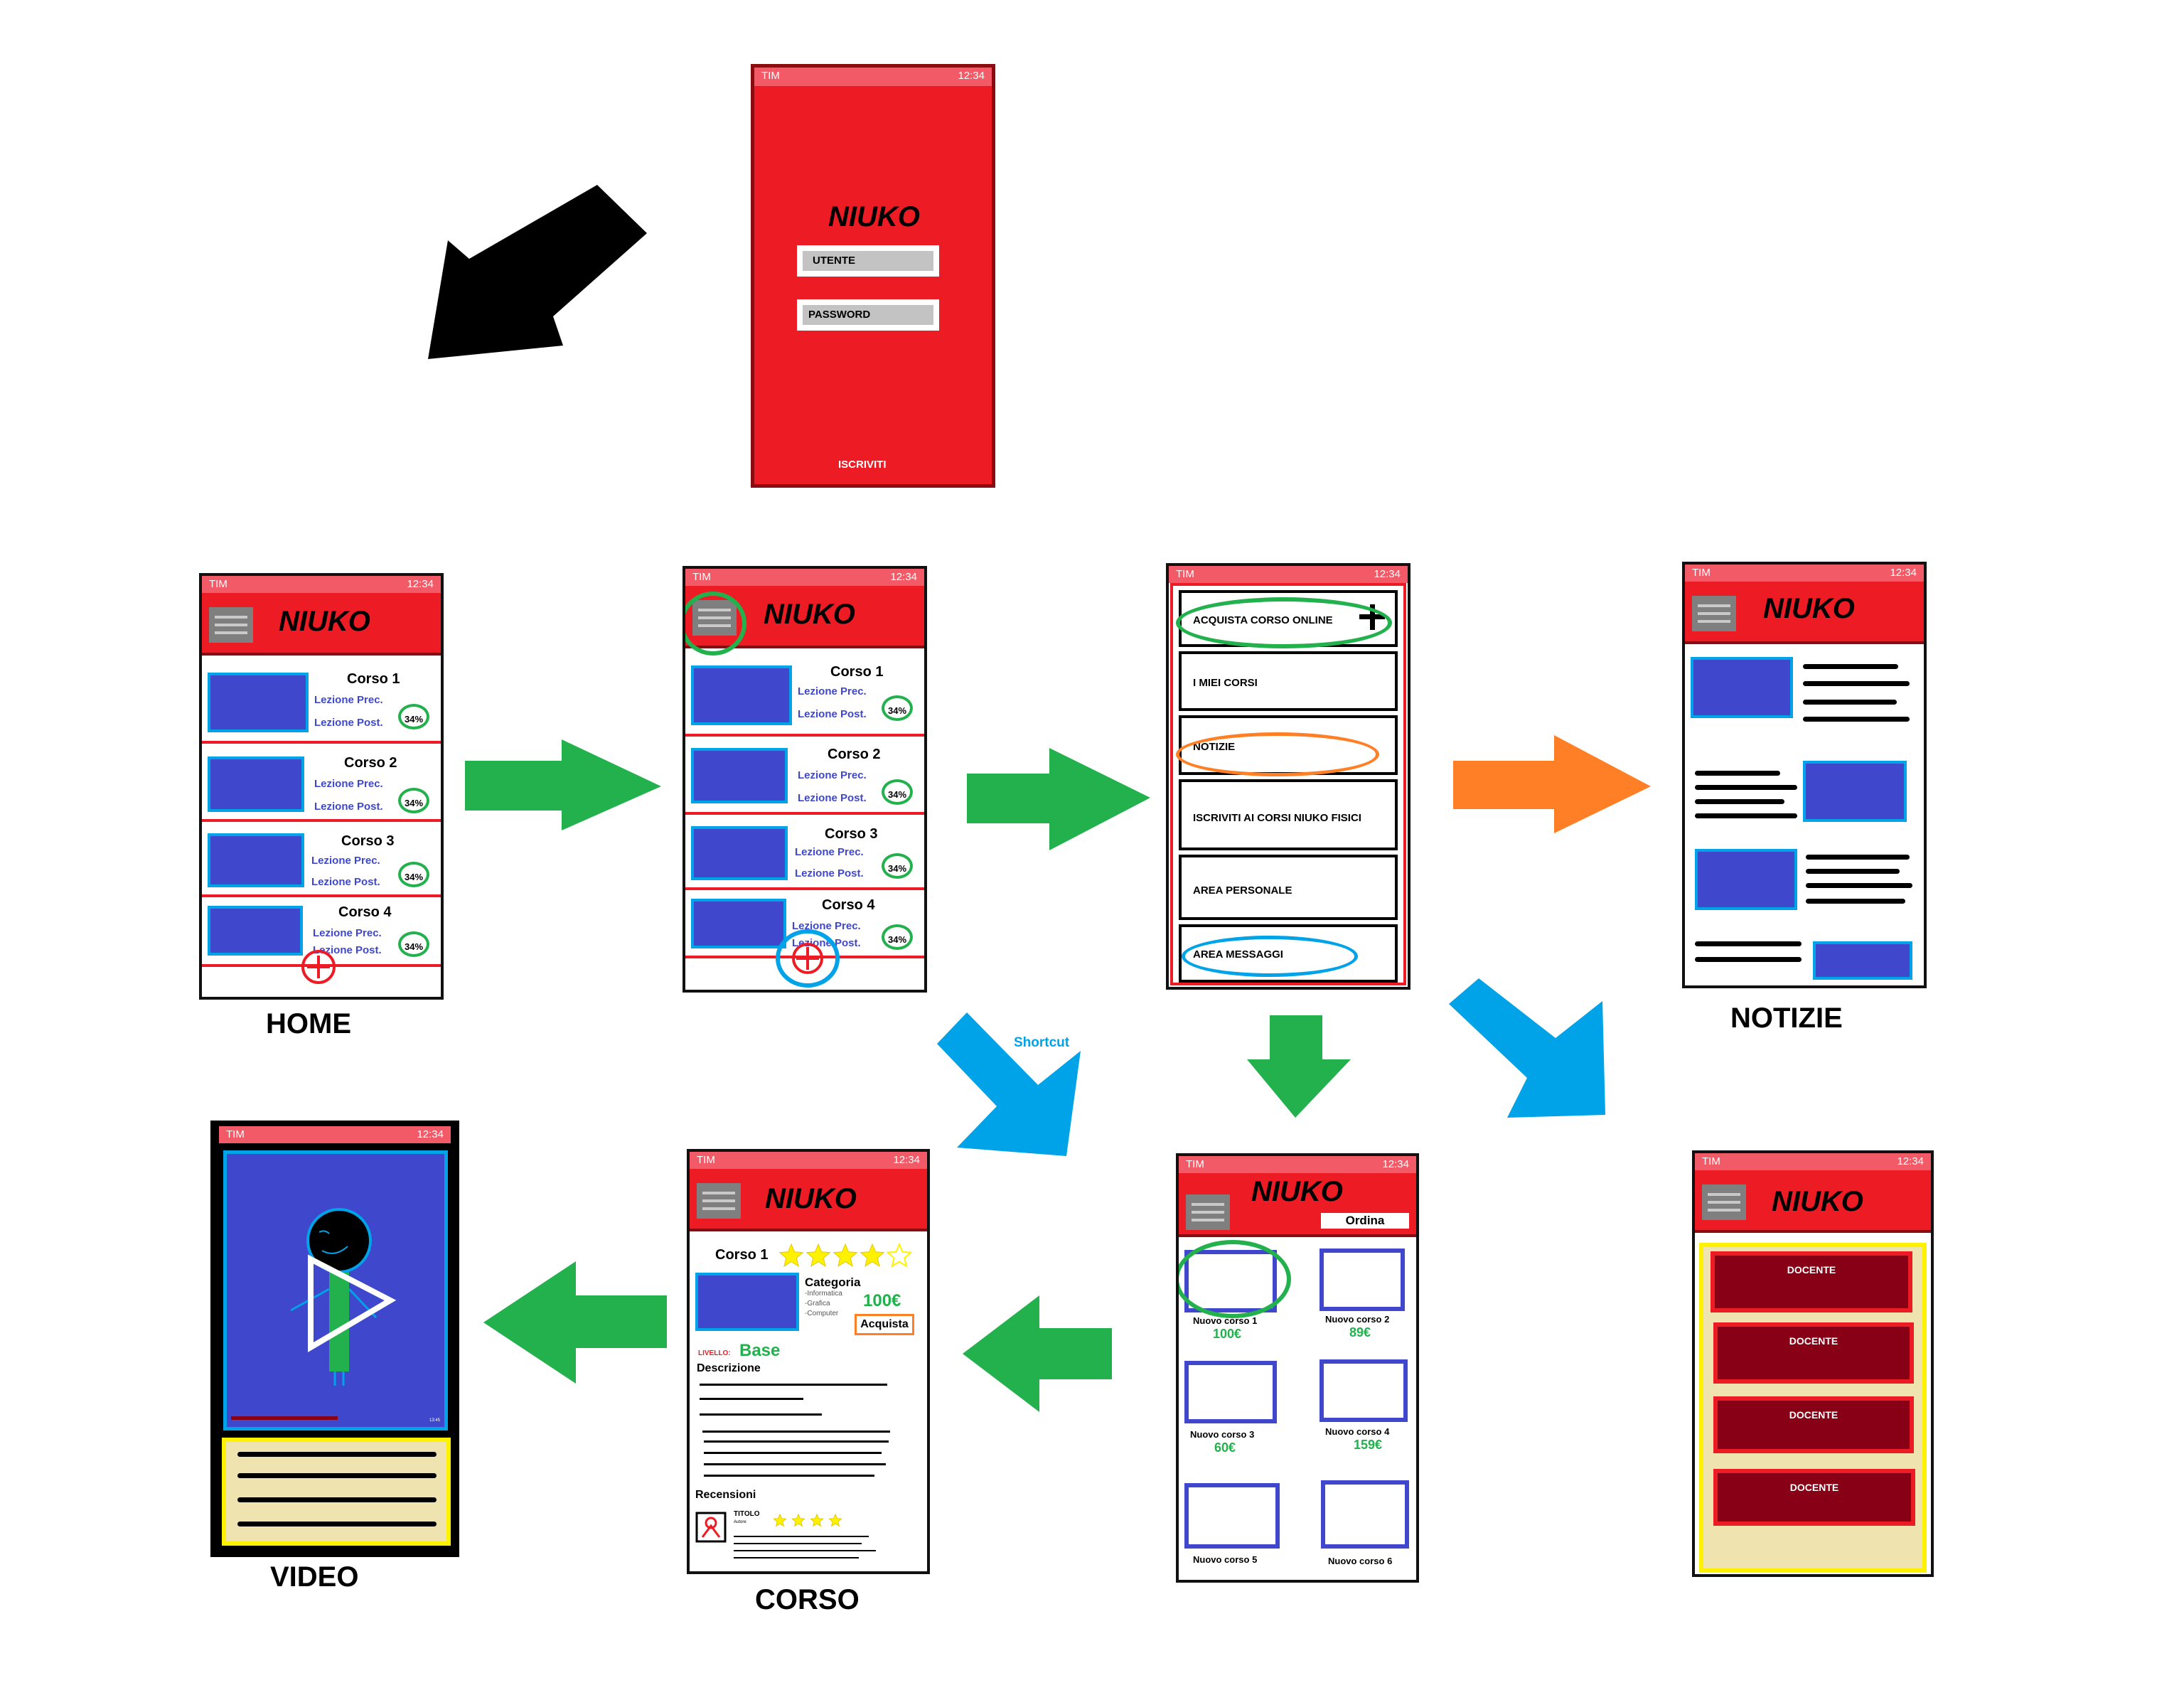 This screenshot has width=2184, height=1695. Describe the element at coordinates (868, 315) in the screenshot. I see `password-field: PASSWORD` at that location.